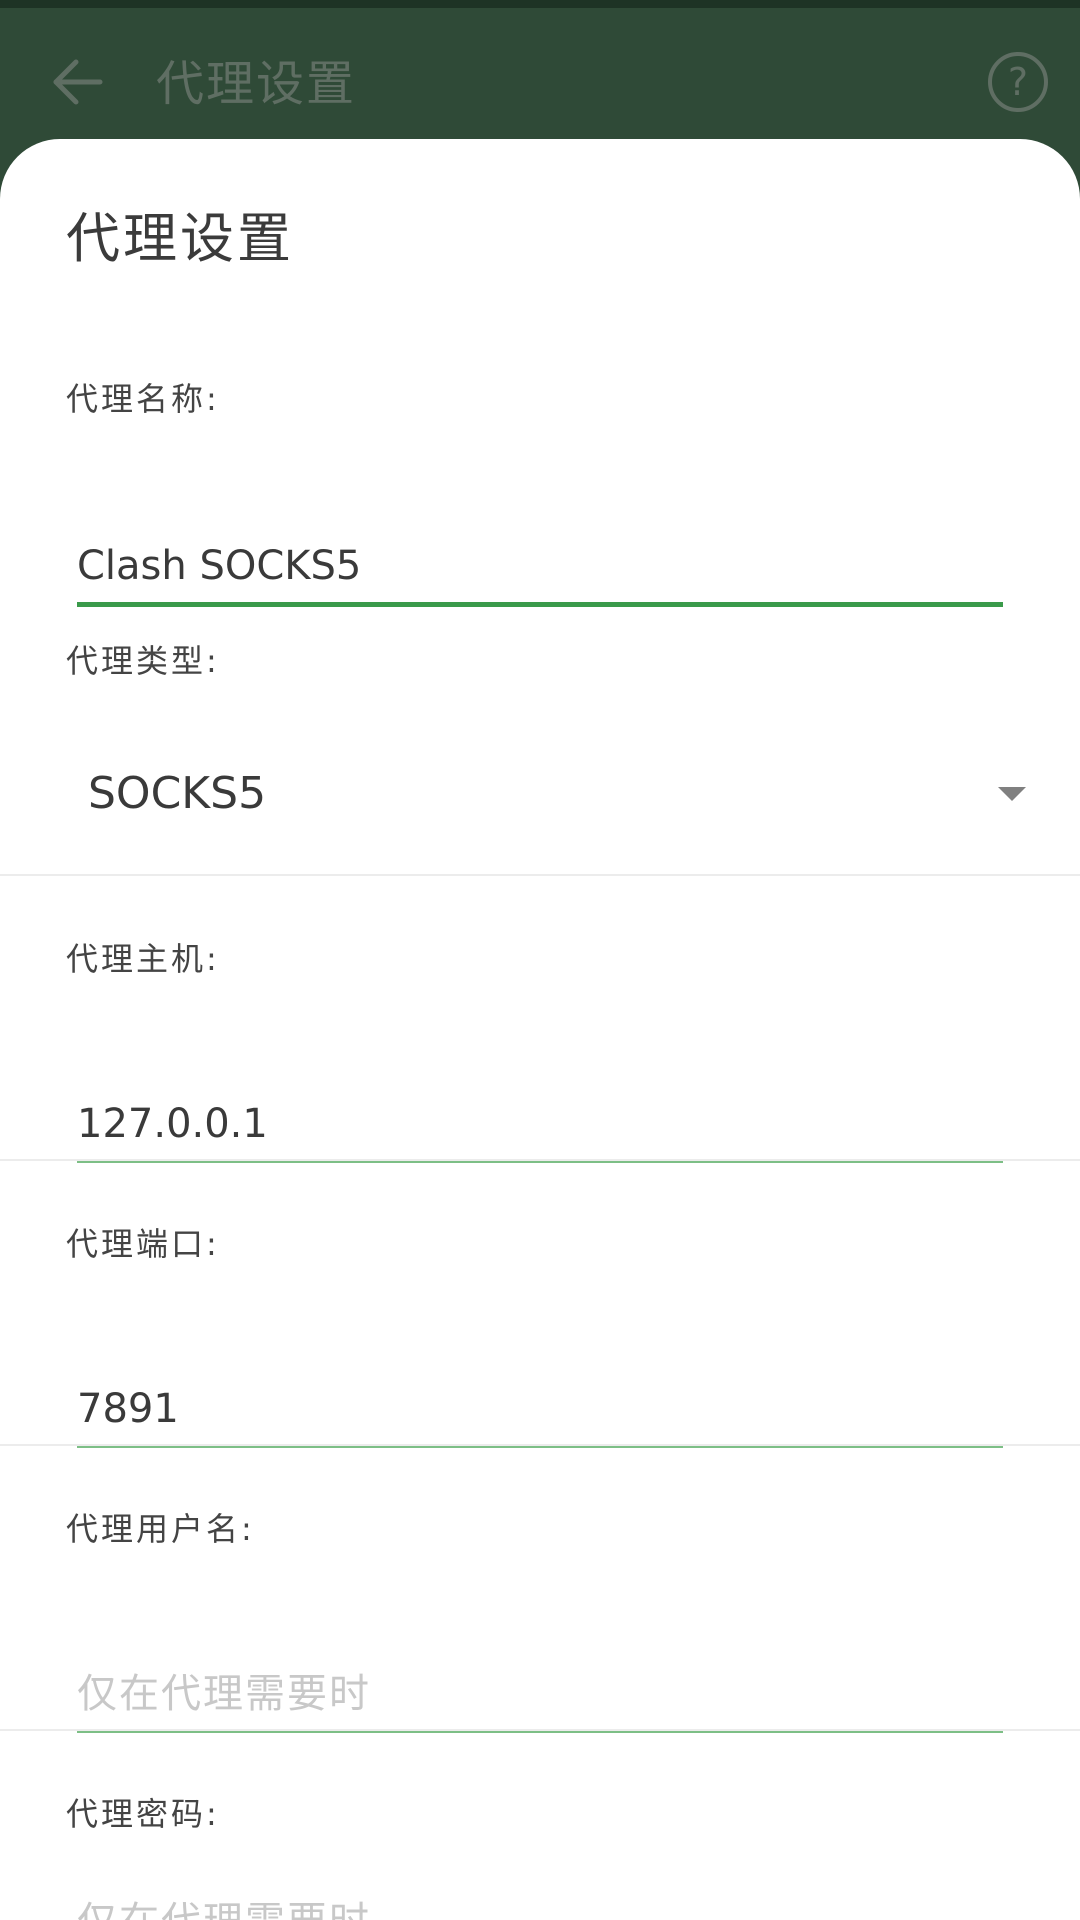 Image resolution: width=1080 pixels, height=1920 pixels. What do you see at coordinates (540, 1413) in the screenshot?
I see `proxy-port-field: 7891` at bounding box center [540, 1413].